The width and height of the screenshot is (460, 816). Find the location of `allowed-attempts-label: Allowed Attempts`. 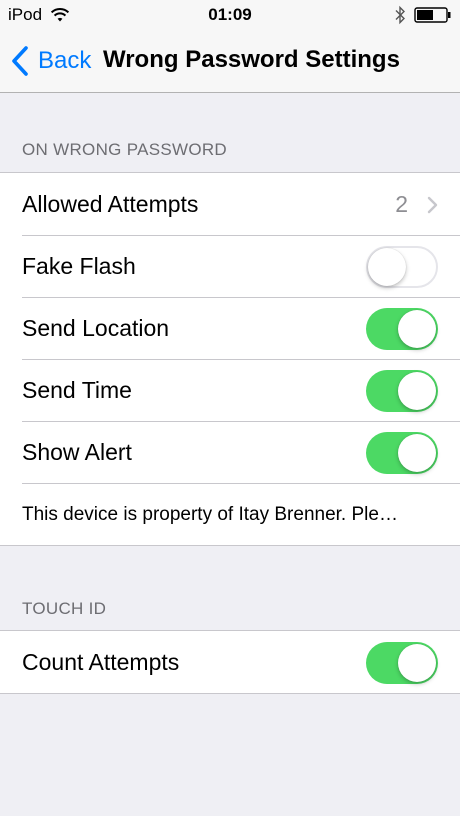

allowed-attempts-label: Allowed Attempts is located at coordinates (110, 204).